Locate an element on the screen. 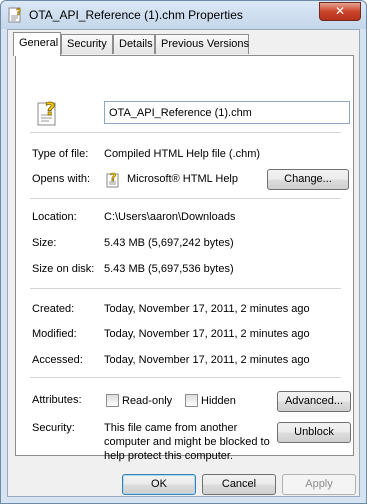 The image size is (367, 504). hidden-checkbox is located at coordinates (191, 400).